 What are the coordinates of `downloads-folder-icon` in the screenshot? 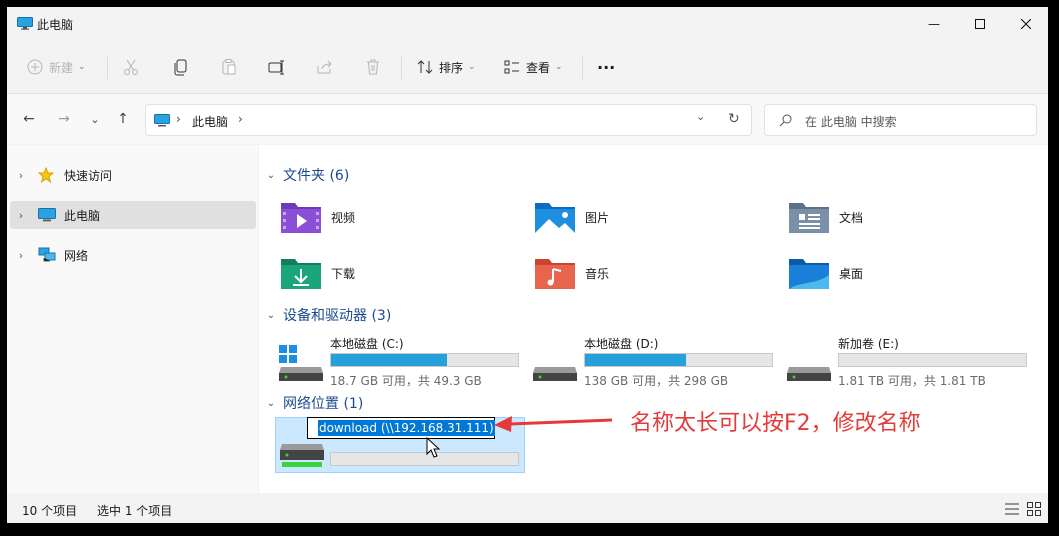 It's located at (301, 274).